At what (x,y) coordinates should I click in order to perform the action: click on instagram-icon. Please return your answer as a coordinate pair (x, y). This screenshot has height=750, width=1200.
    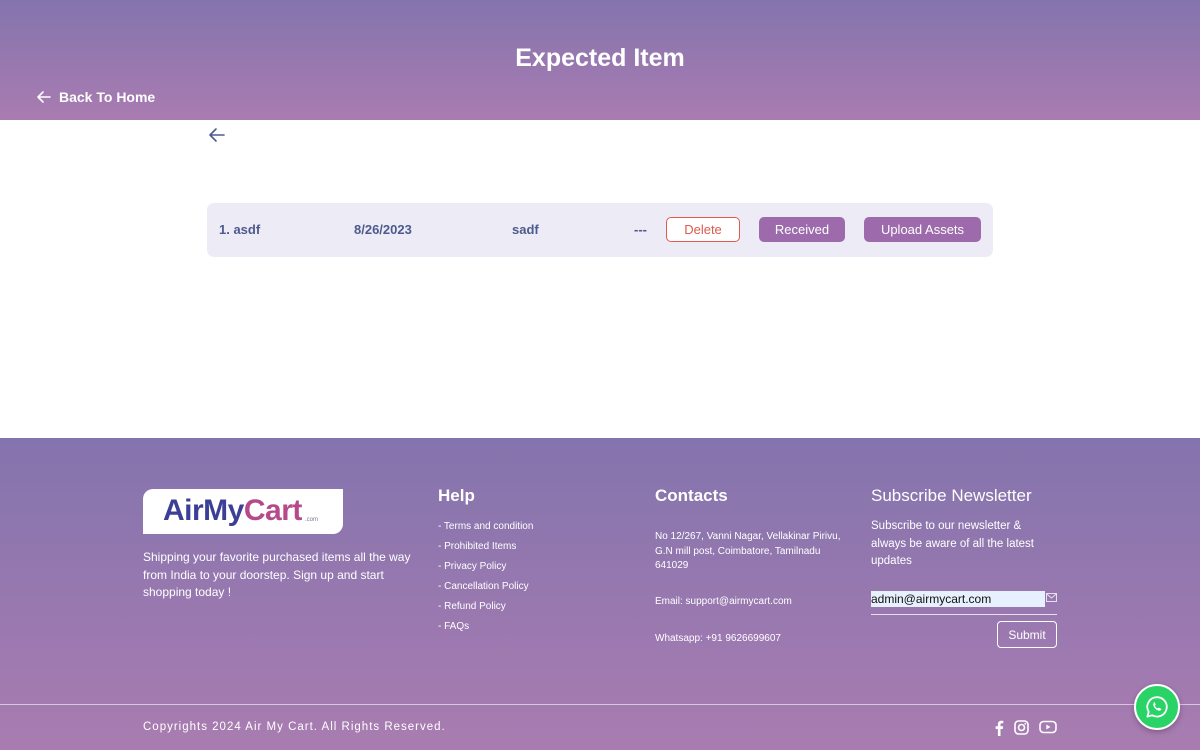
    Looking at the image, I should click on (1021, 727).